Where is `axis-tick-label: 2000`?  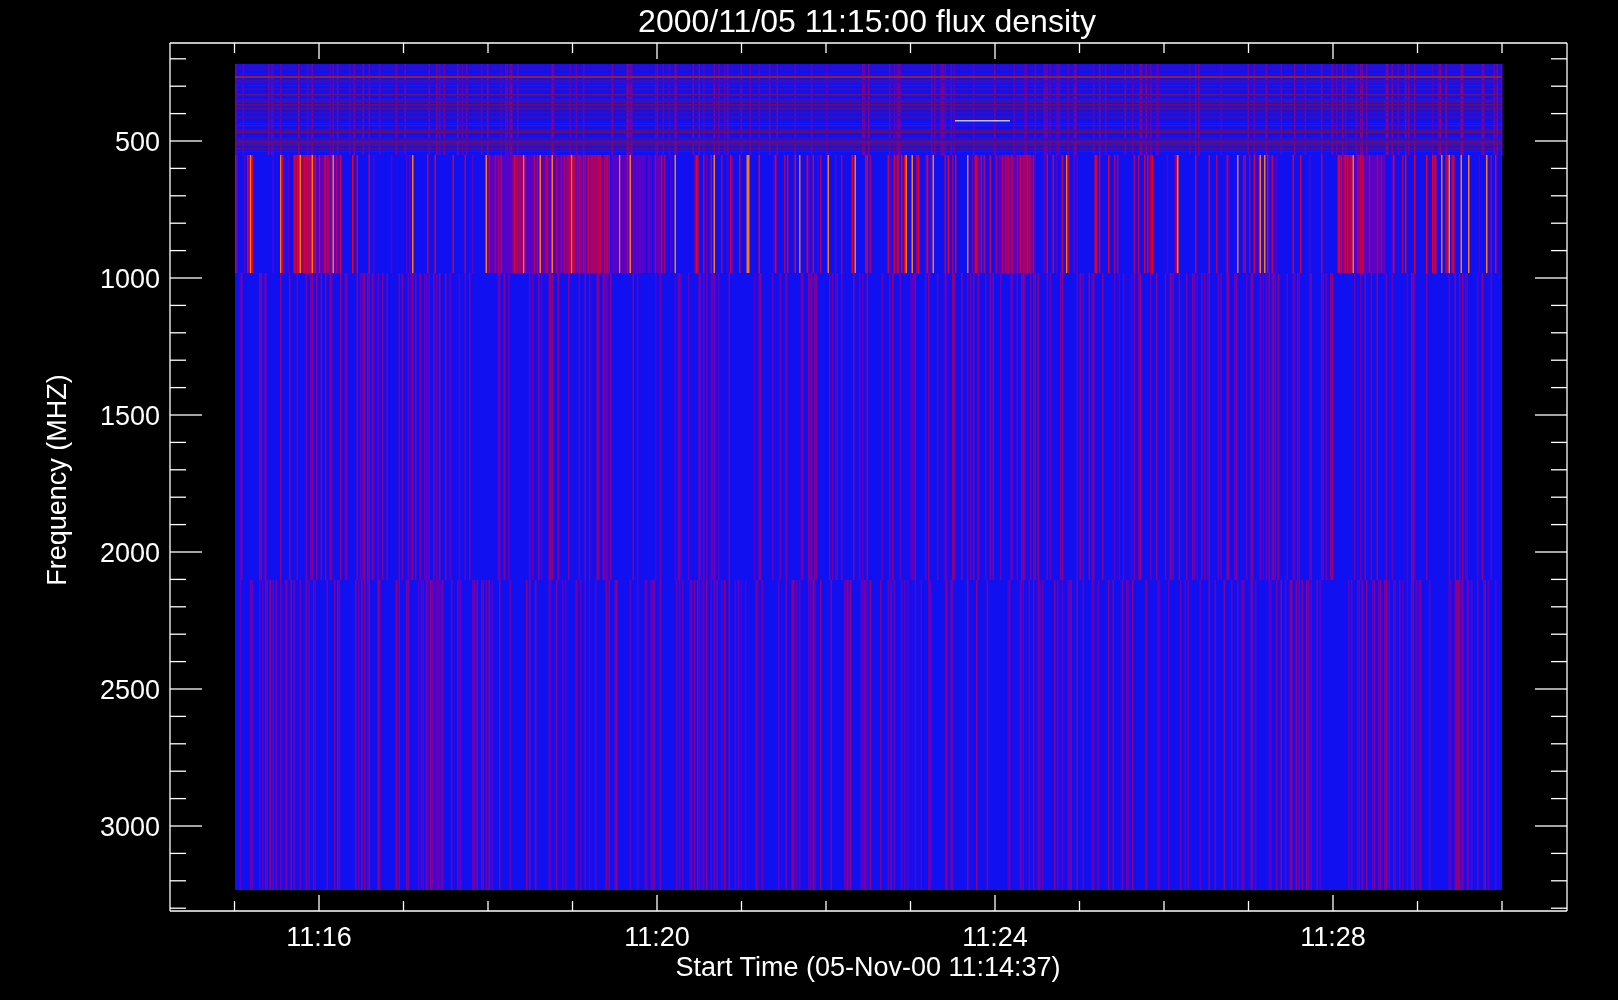 axis-tick-label: 2000 is located at coordinates (129, 553).